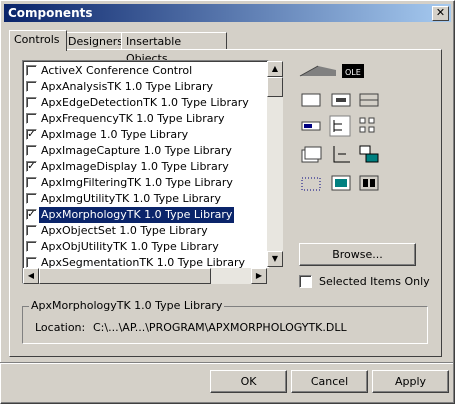  I want to click on scroll-left-button: ◀, so click(31, 276).